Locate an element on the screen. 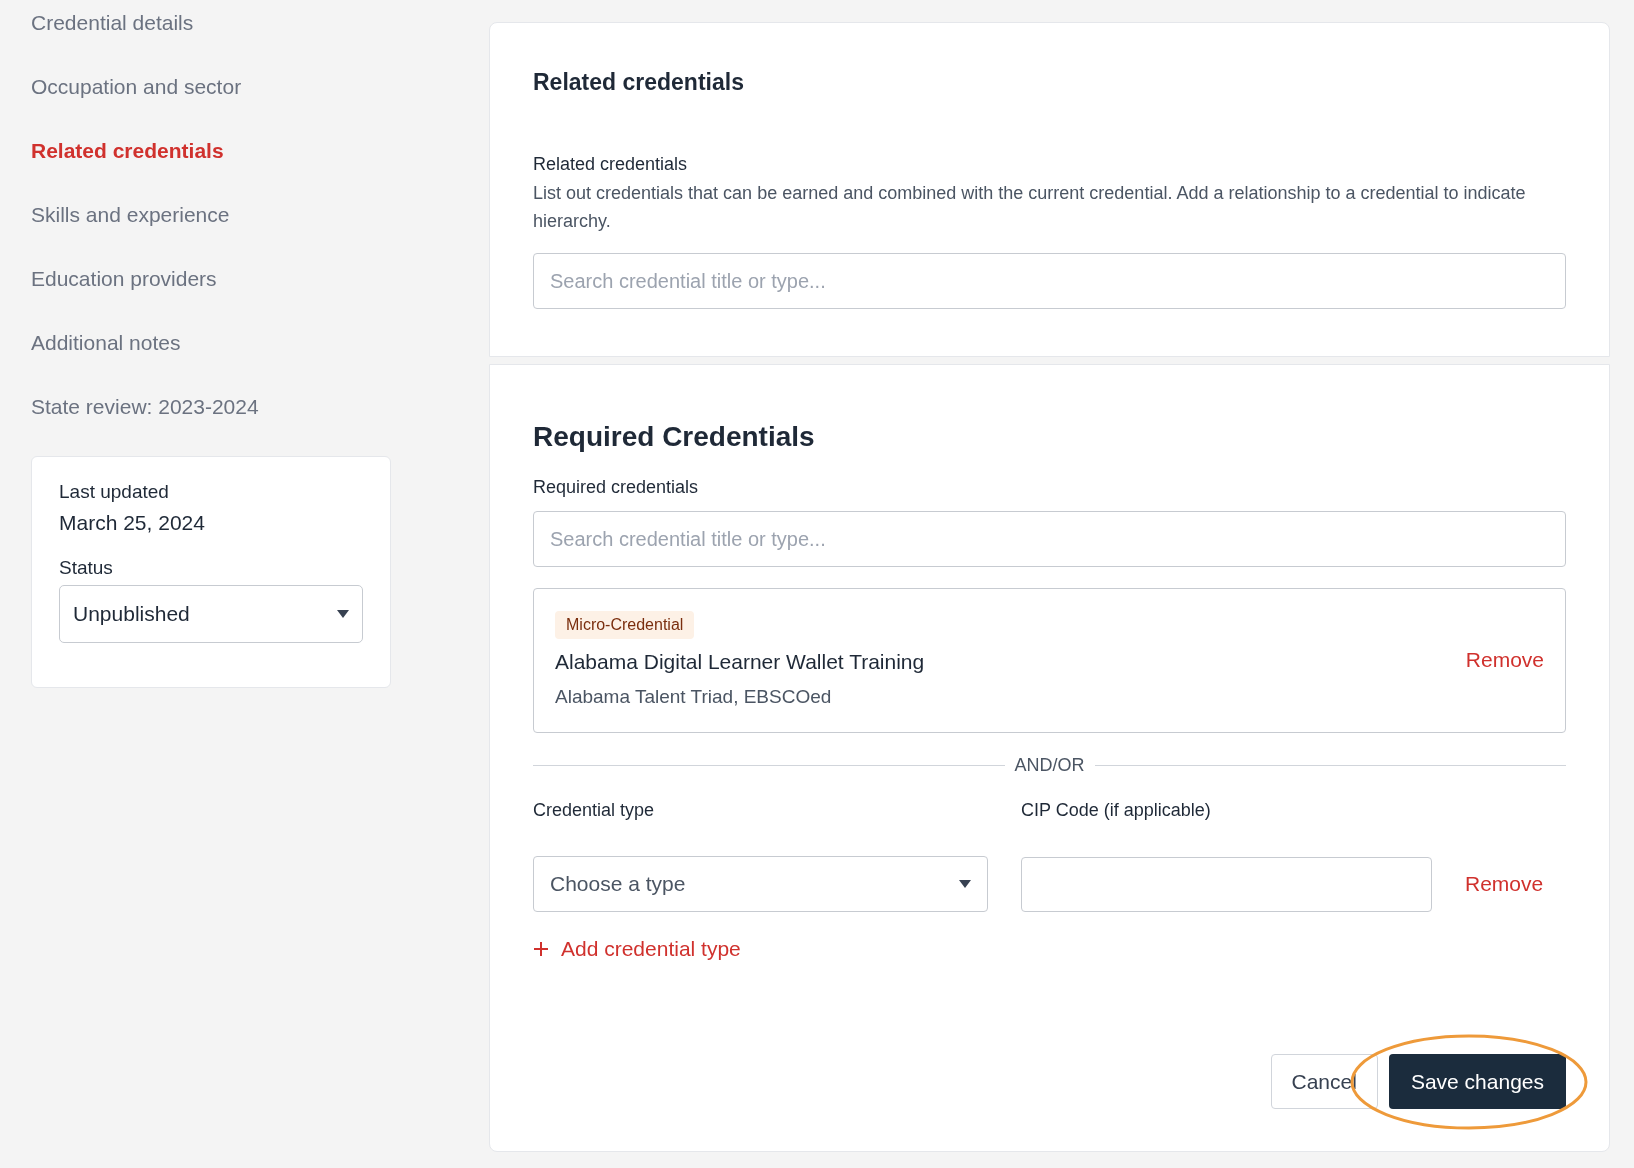 This screenshot has height=1168, width=1634. field-label: Credential type is located at coordinates (594, 810).